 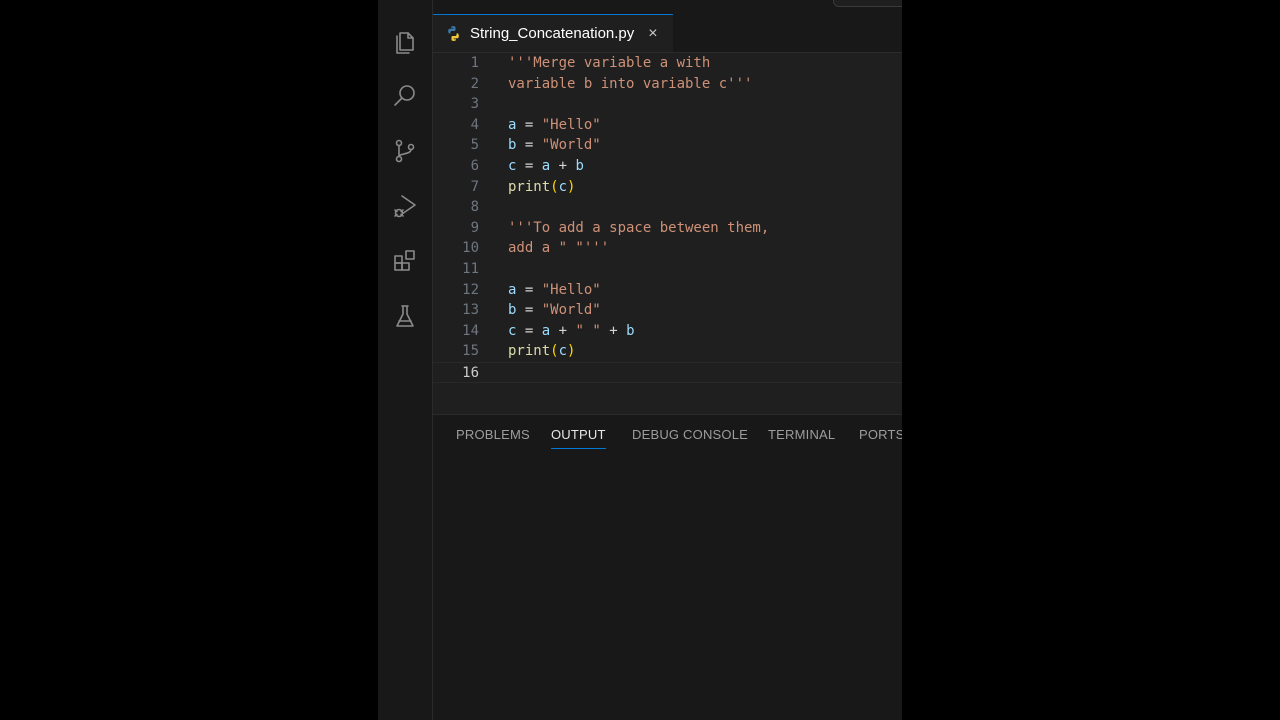 What do you see at coordinates (474, 207) in the screenshot?
I see `line-number: 8` at bounding box center [474, 207].